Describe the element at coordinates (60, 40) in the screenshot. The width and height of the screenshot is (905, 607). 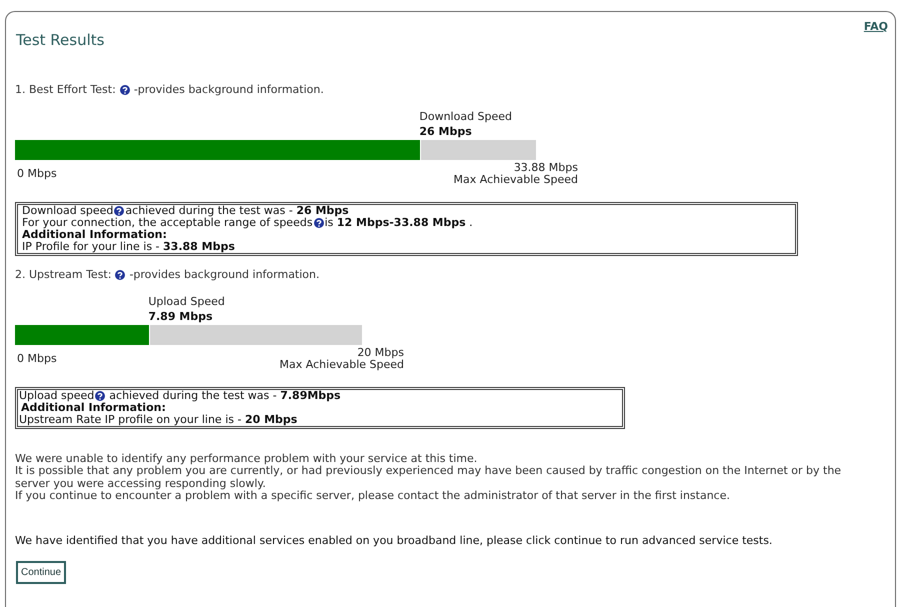
I see `page-title: Test Results` at that location.